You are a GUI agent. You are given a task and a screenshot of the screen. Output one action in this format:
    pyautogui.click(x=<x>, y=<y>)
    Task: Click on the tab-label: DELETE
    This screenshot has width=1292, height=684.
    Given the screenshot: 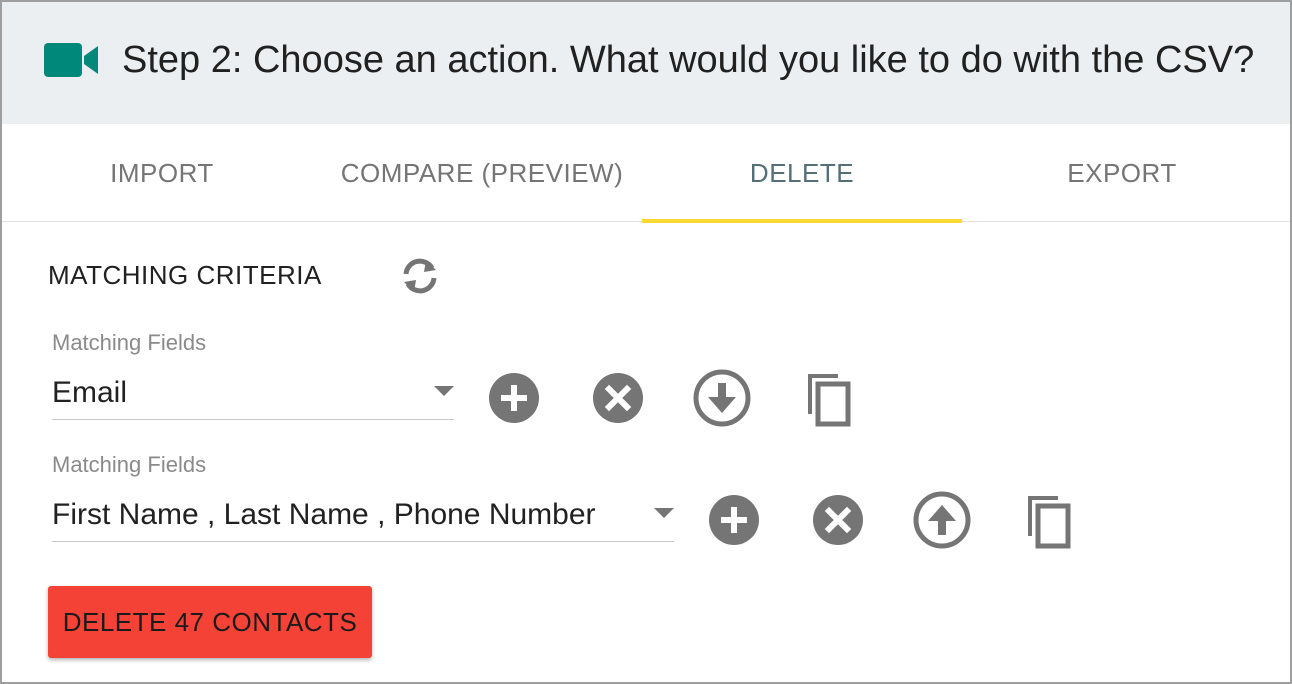 What is the action you would take?
    pyautogui.click(x=802, y=172)
    